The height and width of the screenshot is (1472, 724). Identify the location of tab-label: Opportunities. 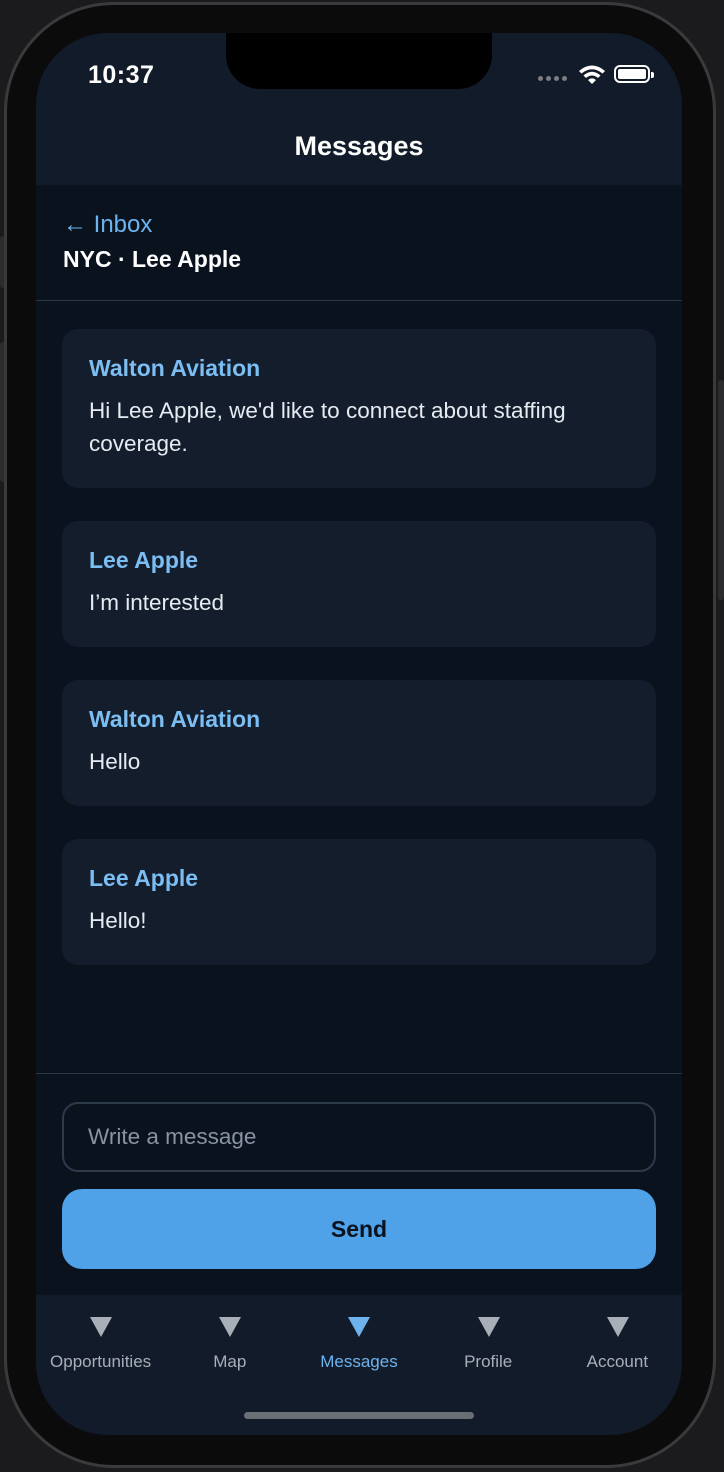
(101, 1361).